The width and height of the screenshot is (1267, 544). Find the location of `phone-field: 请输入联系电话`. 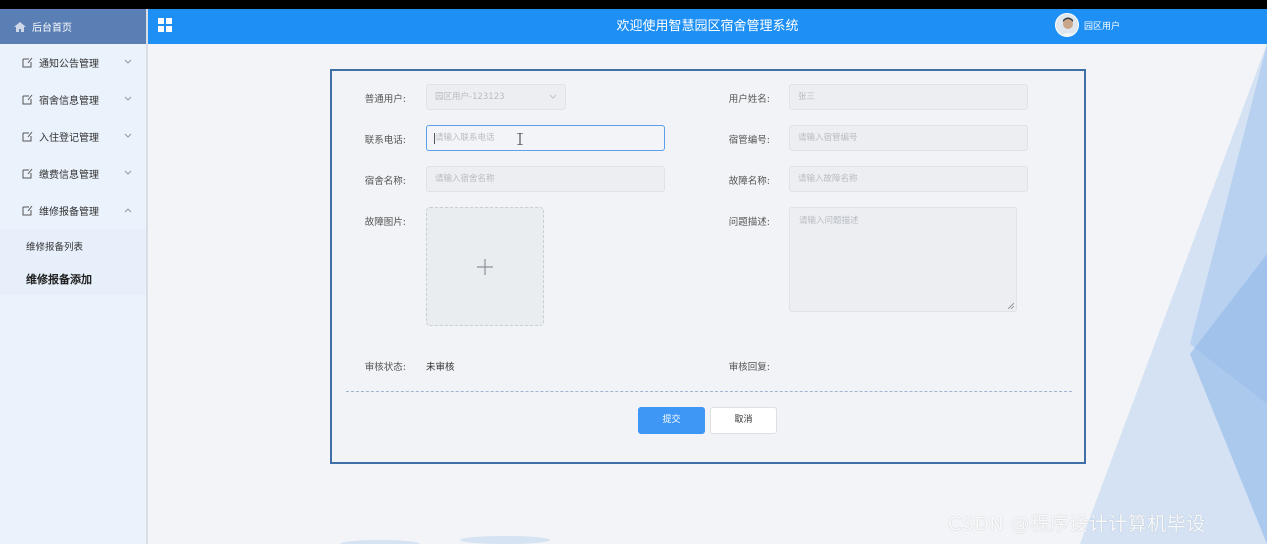

phone-field: 请输入联系电话 is located at coordinates (545, 138).